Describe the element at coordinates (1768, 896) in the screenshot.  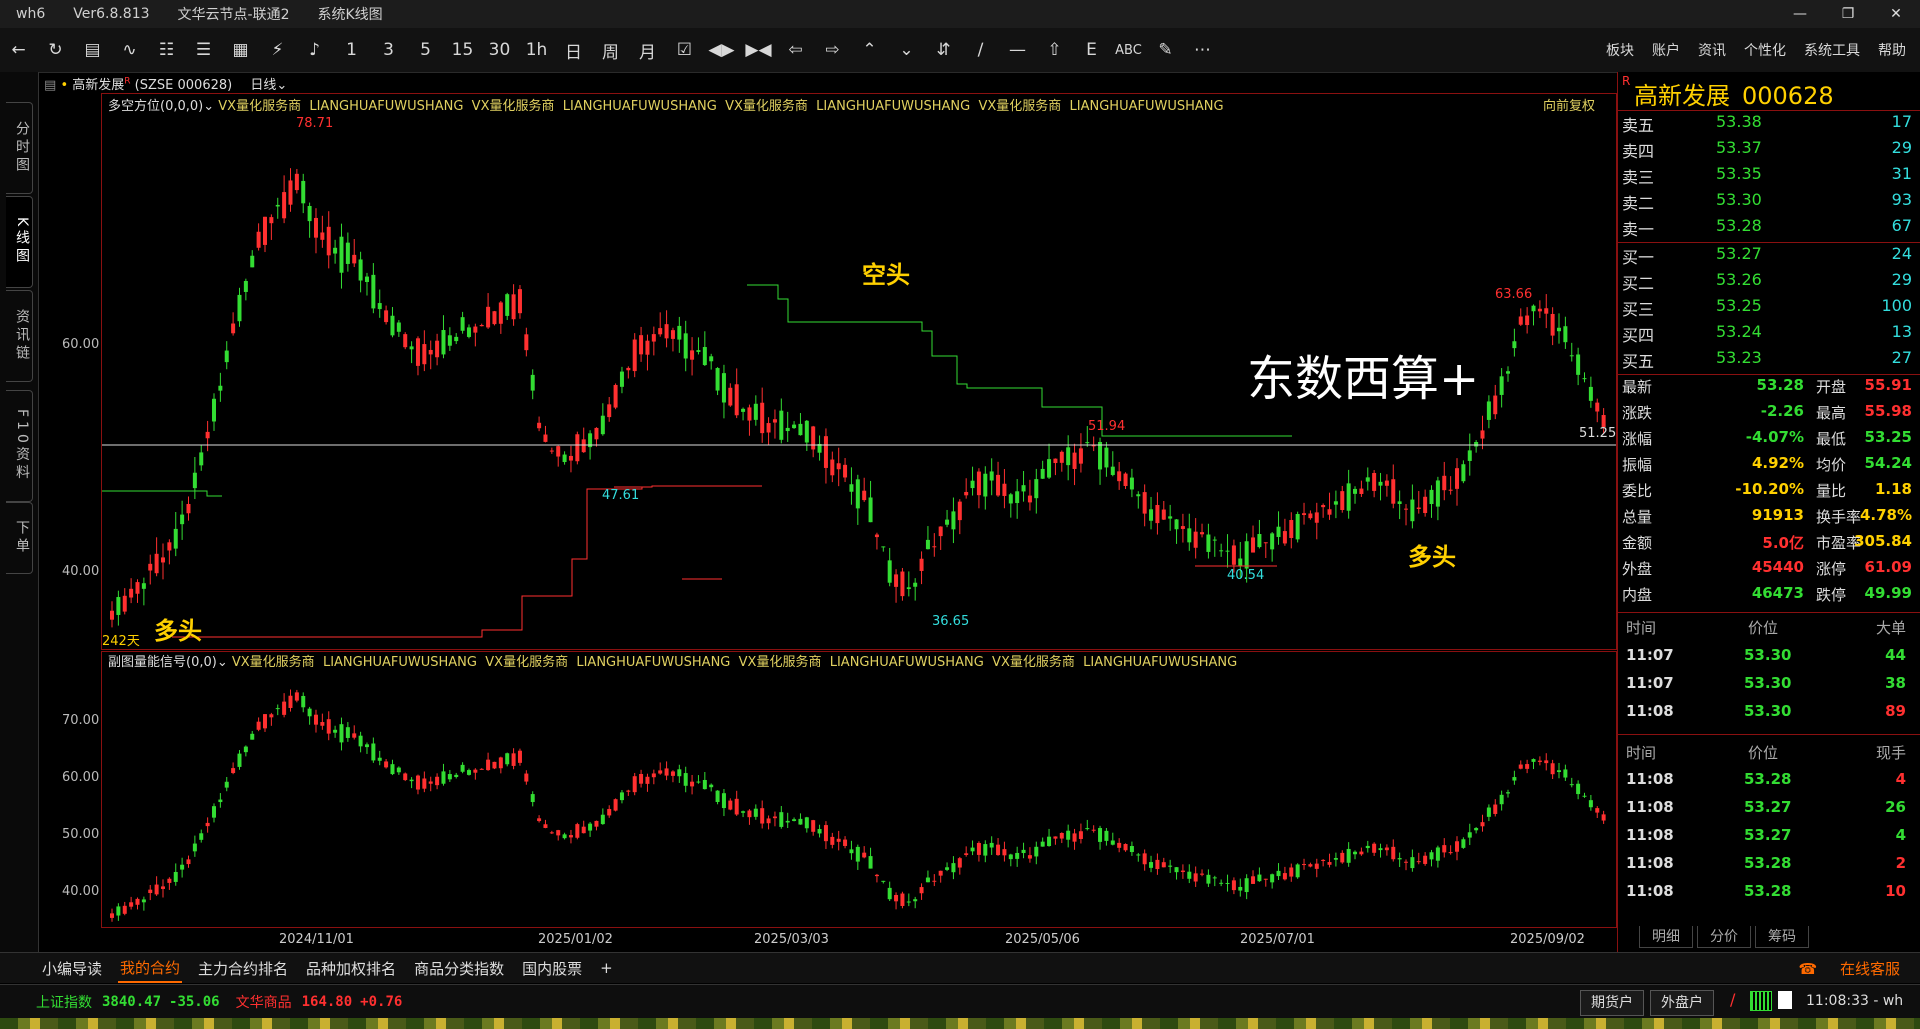
I see `tick-row: 11:08 53.28 10` at that location.